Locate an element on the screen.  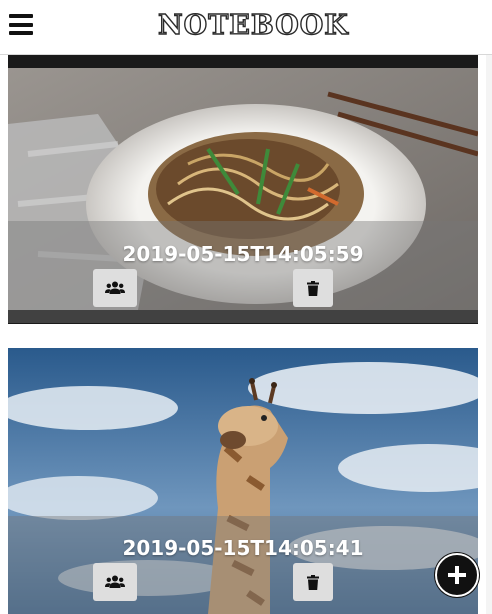
add-note-button is located at coordinates (457, 575).